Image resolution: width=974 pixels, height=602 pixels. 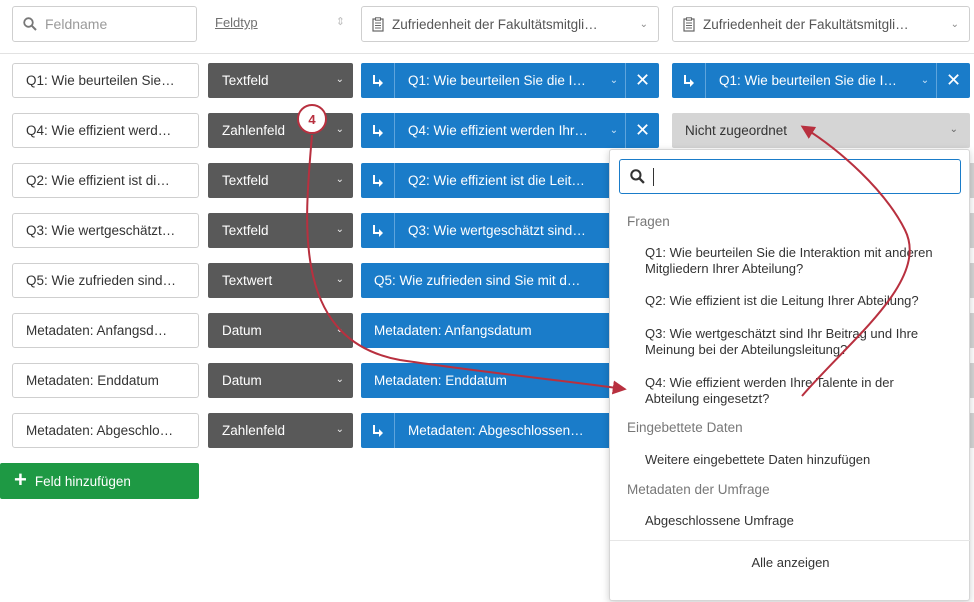 What do you see at coordinates (466, 264) in the screenshot?
I see `annotation-arrow-to-option` at bounding box center [466, 264].